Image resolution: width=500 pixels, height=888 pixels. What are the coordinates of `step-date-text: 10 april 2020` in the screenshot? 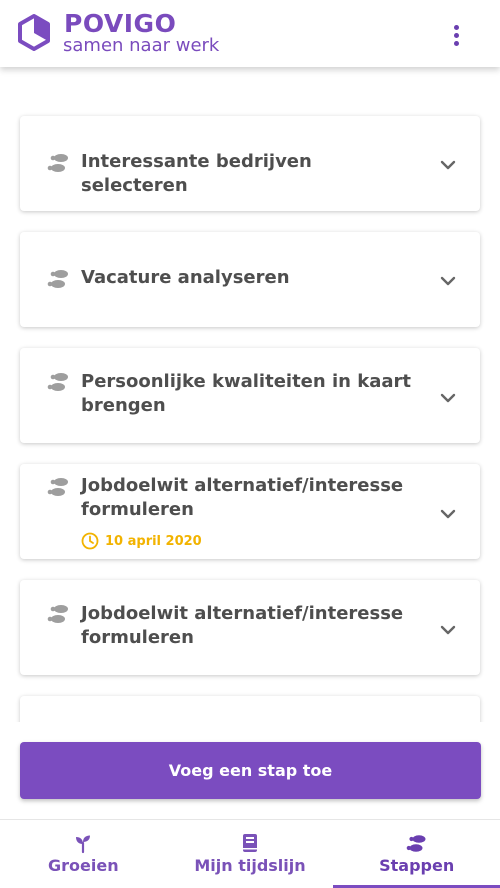 It's located at (153, 541).